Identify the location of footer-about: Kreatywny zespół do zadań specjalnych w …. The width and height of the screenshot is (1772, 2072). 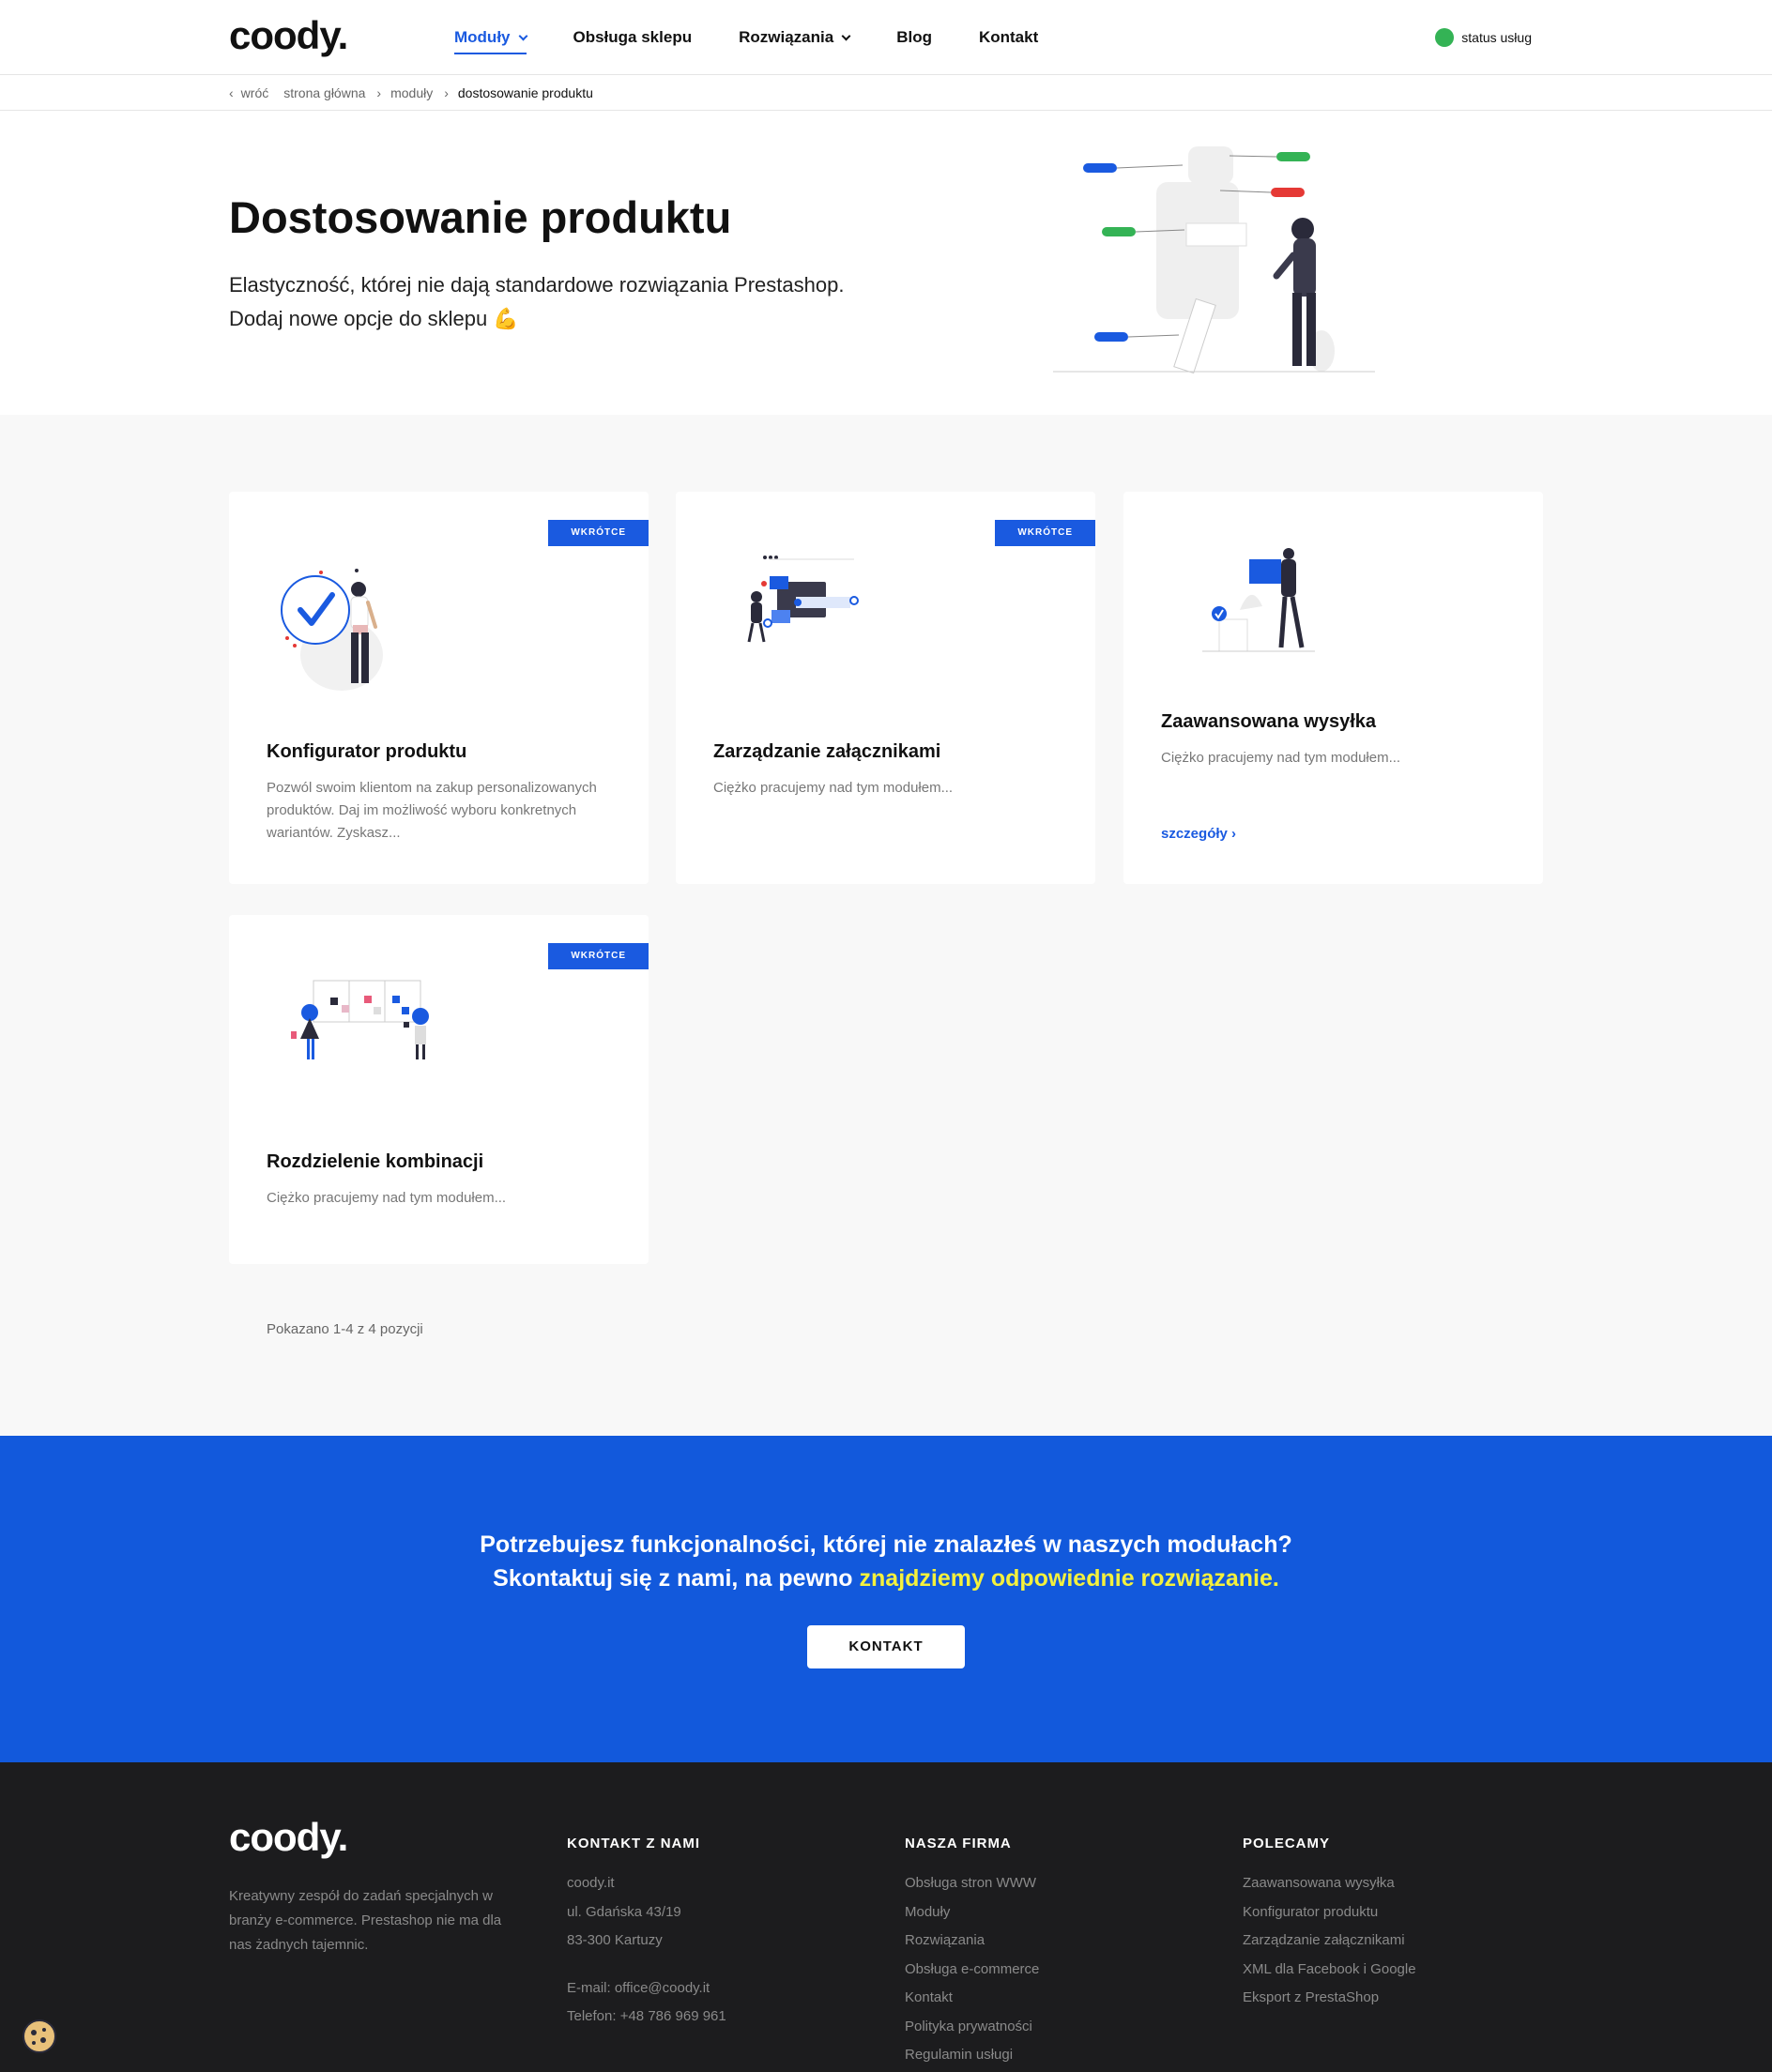
(365, 1920).